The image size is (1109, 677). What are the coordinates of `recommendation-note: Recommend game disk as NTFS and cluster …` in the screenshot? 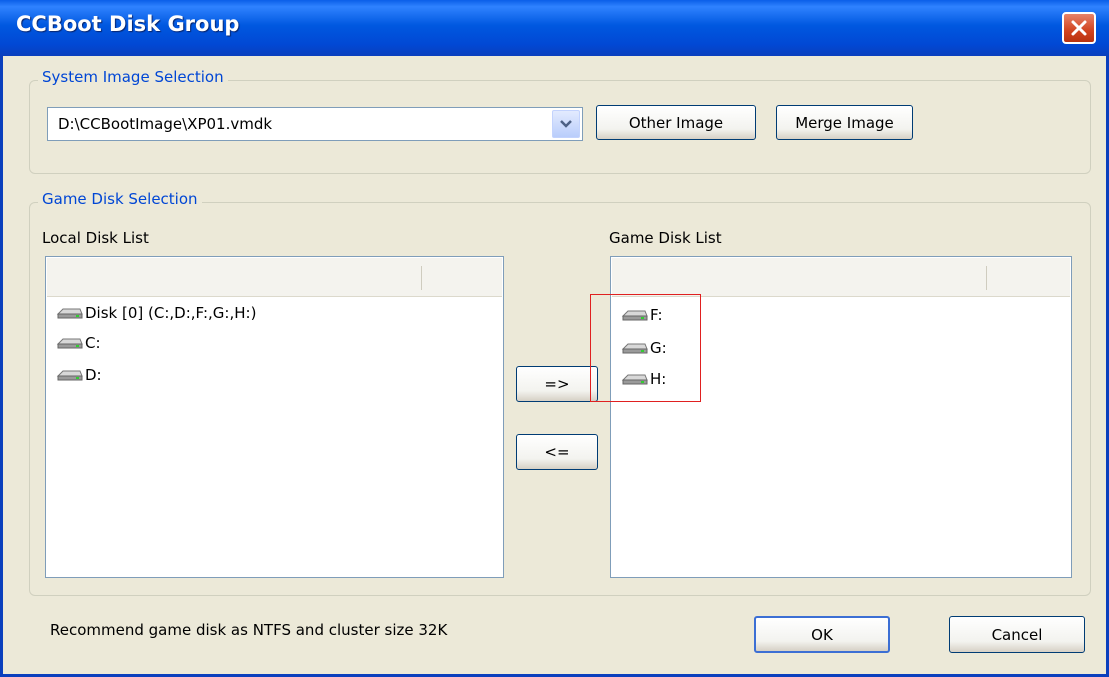 It's located at (249, 630).